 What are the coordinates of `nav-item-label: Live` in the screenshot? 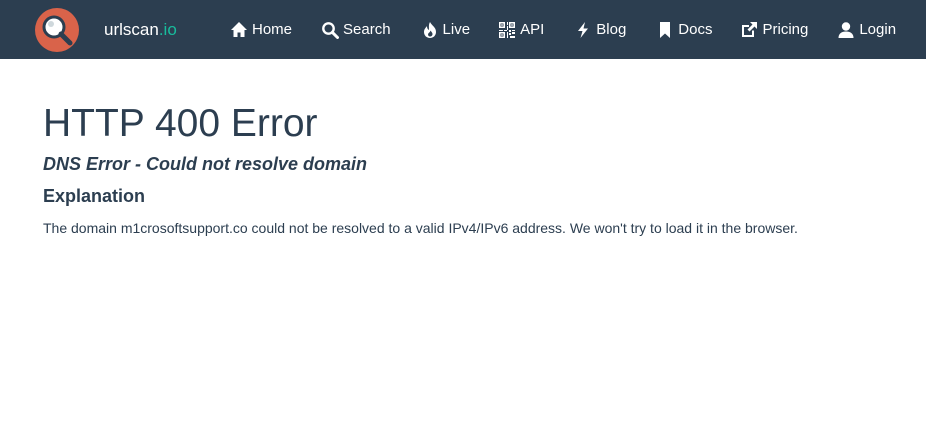 It's located at (456, 29).